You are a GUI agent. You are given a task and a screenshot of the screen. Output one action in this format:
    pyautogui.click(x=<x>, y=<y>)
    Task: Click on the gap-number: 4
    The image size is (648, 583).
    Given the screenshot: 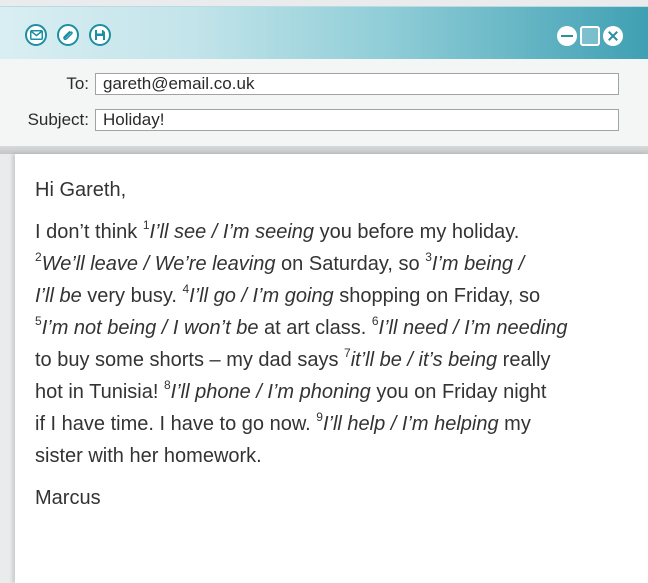 What is the action you would take?
    pyautogui.click(x=186, y=289)
    